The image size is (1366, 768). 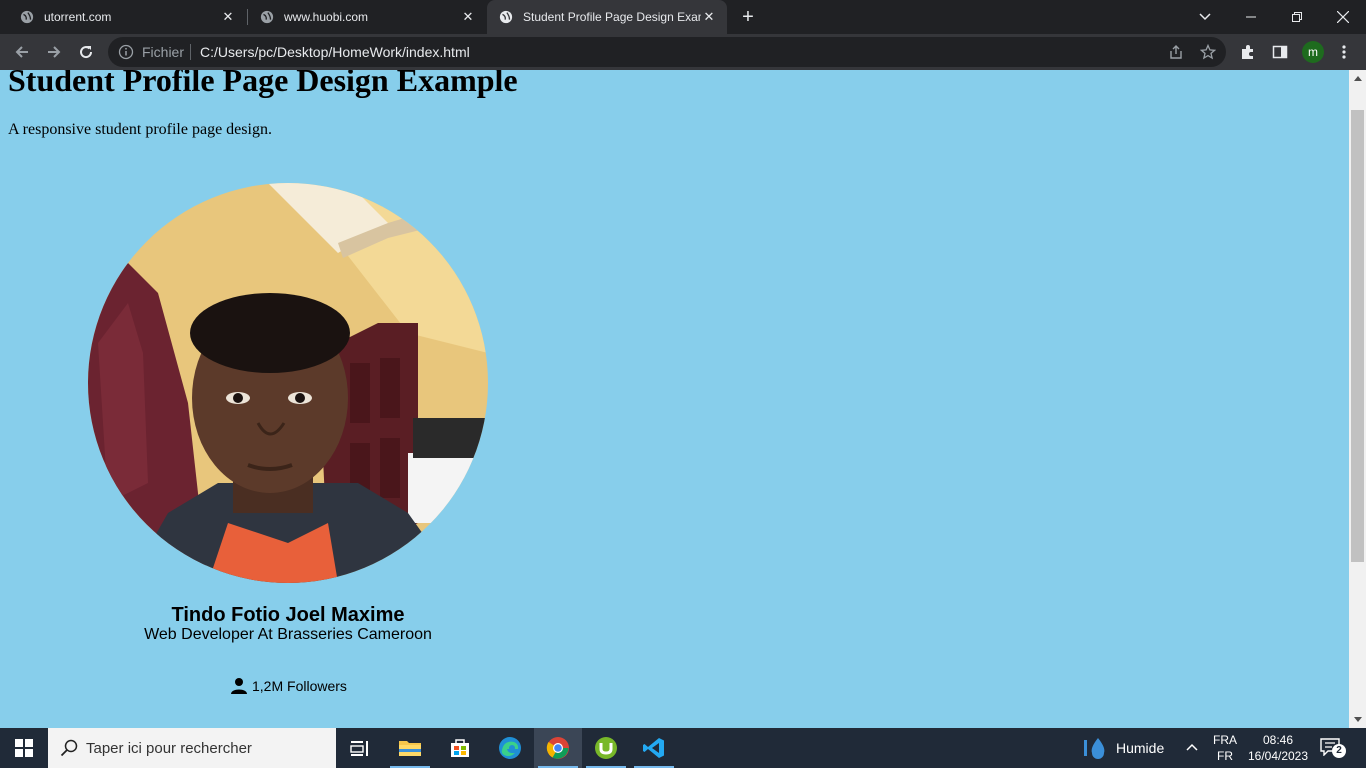 What do you see at coordinates (169, 748) in the screenshot?
I see `search-placeholder: Taper ici pour rechercher` at bounding box center [169, 748].